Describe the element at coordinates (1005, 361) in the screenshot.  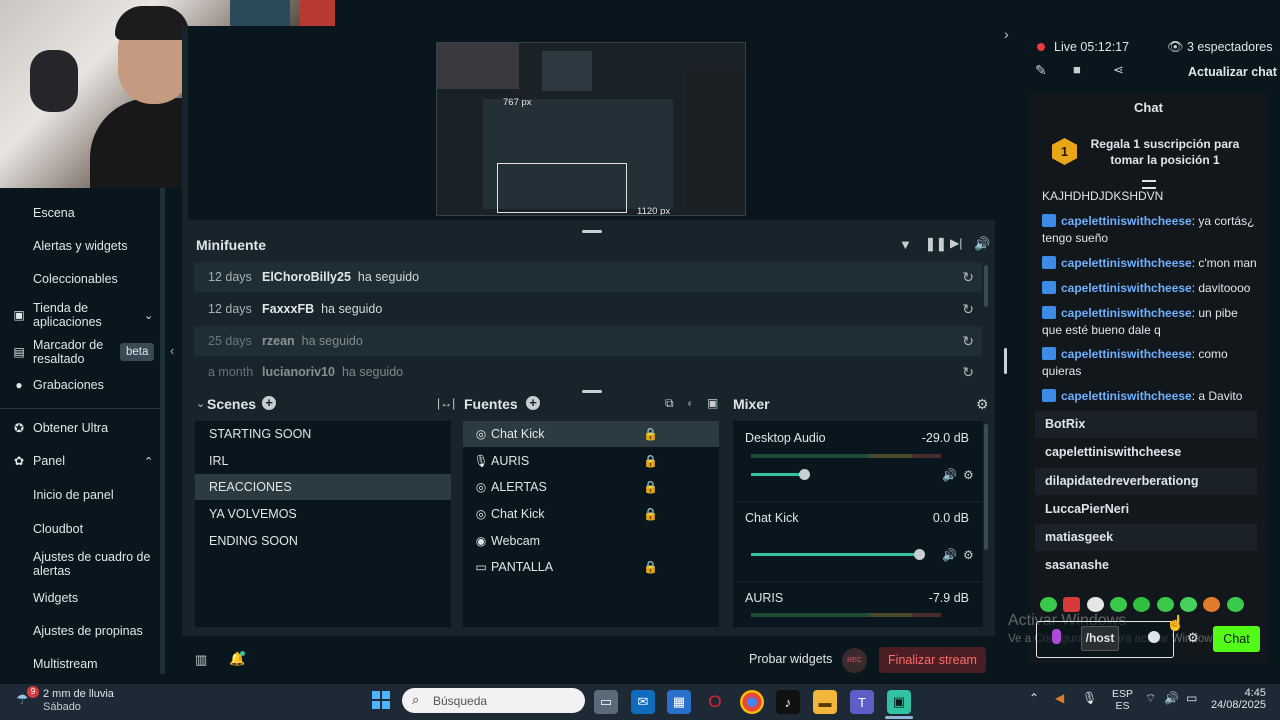
I see `vertical-resize-handle` at that location.